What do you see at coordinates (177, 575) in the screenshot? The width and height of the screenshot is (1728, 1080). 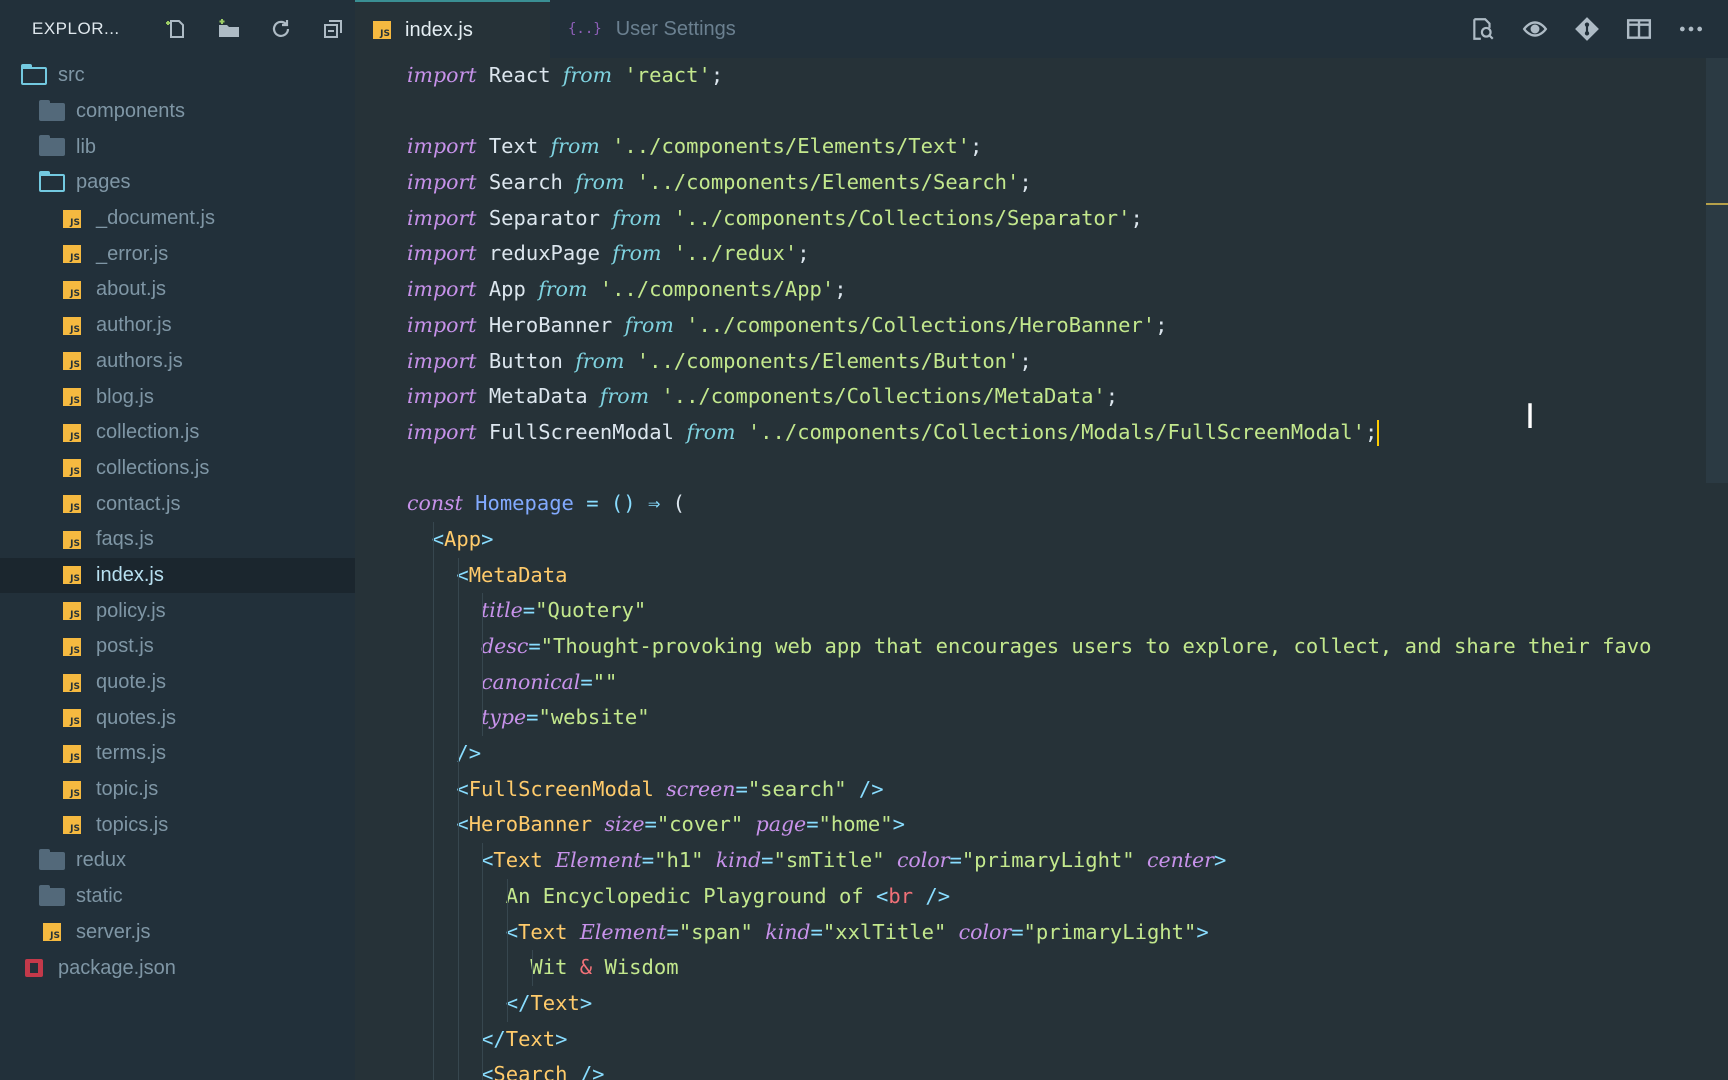 I see `tree-item: JS index.js` at bounding box center [177, 575].